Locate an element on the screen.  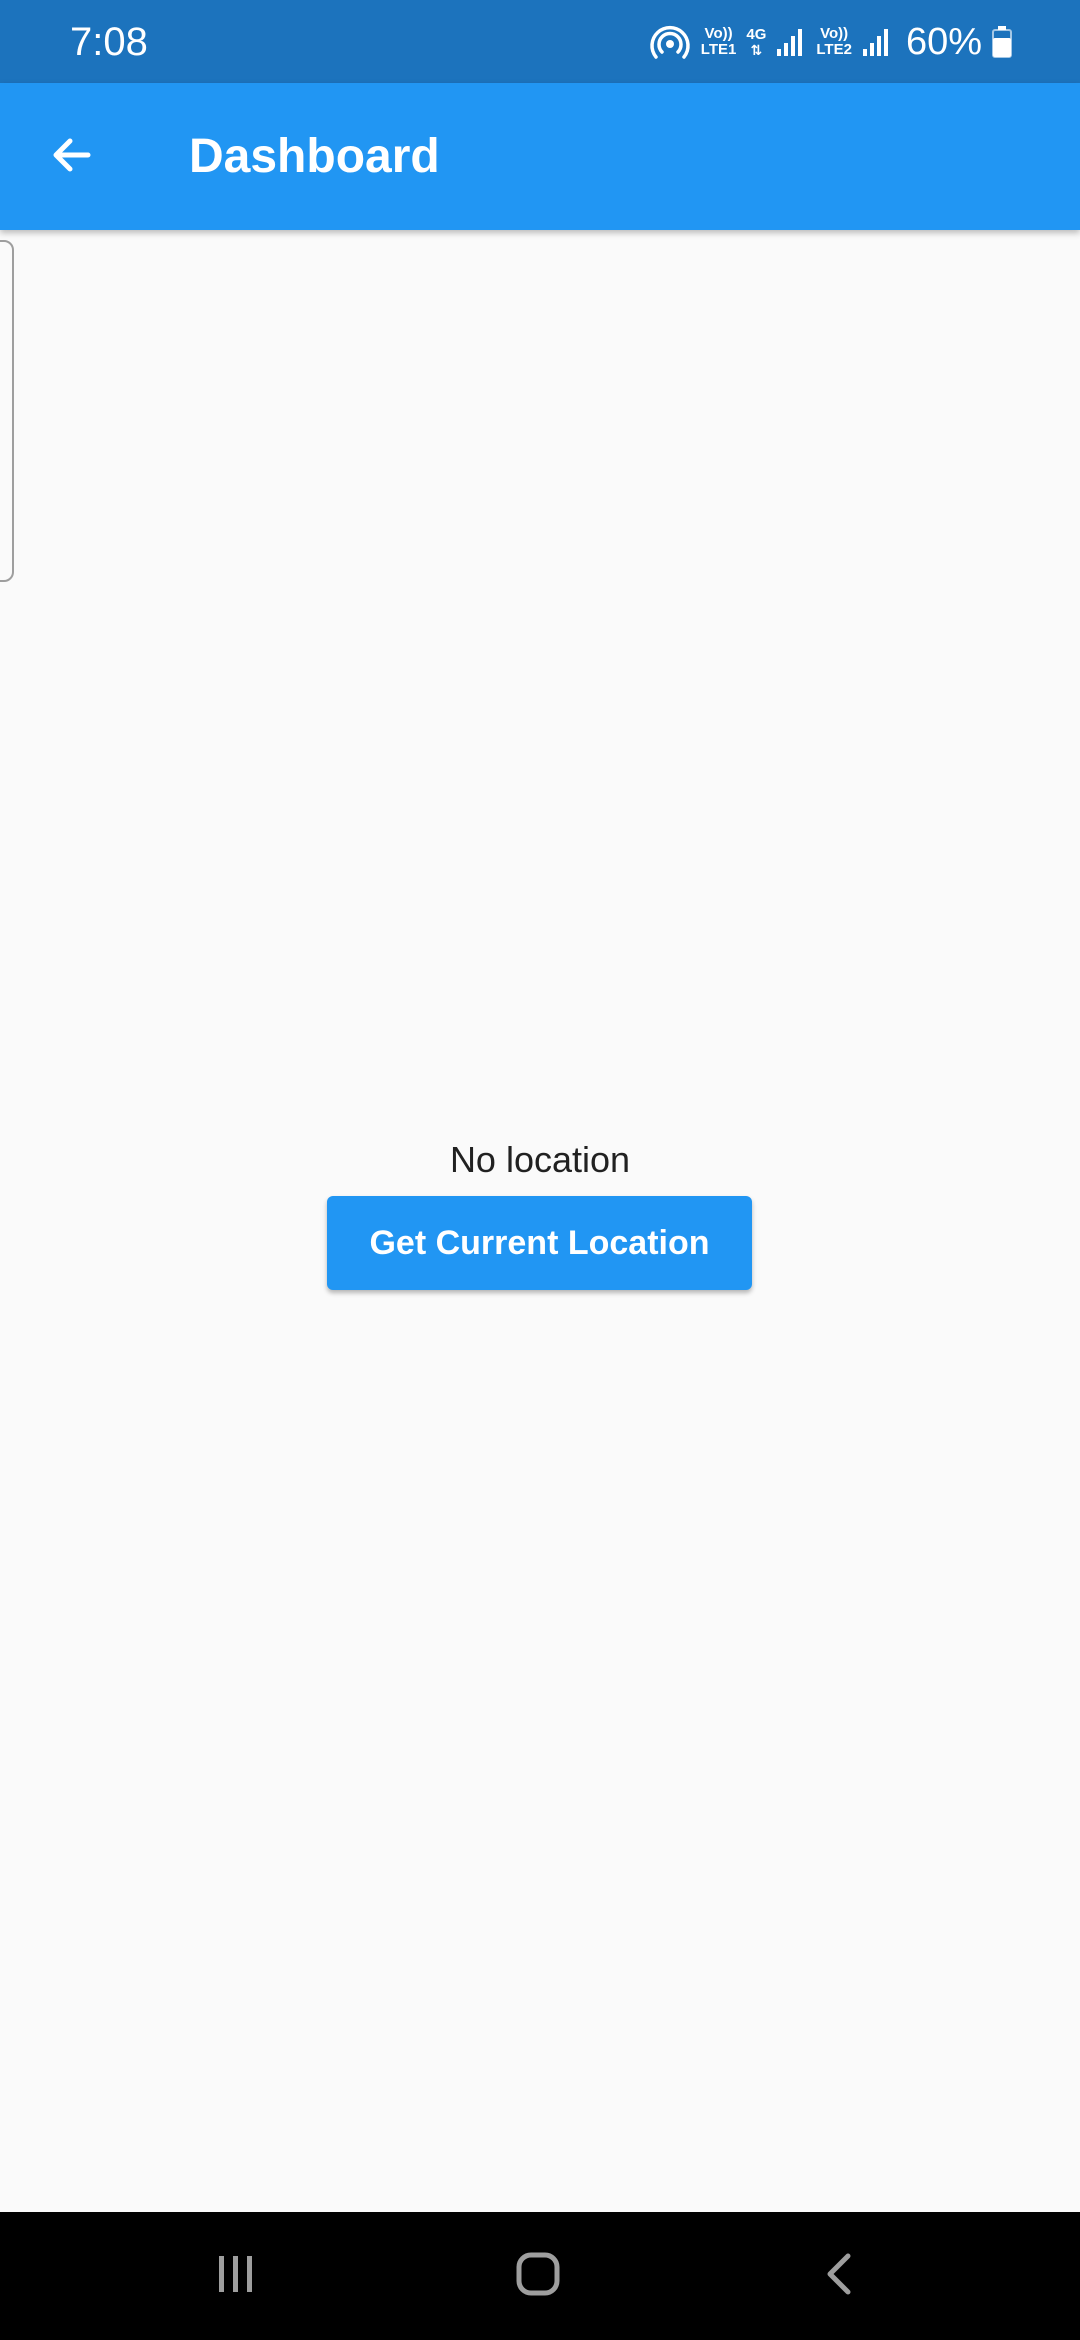
system-nav-bar is located at coordinates (540, 2276).